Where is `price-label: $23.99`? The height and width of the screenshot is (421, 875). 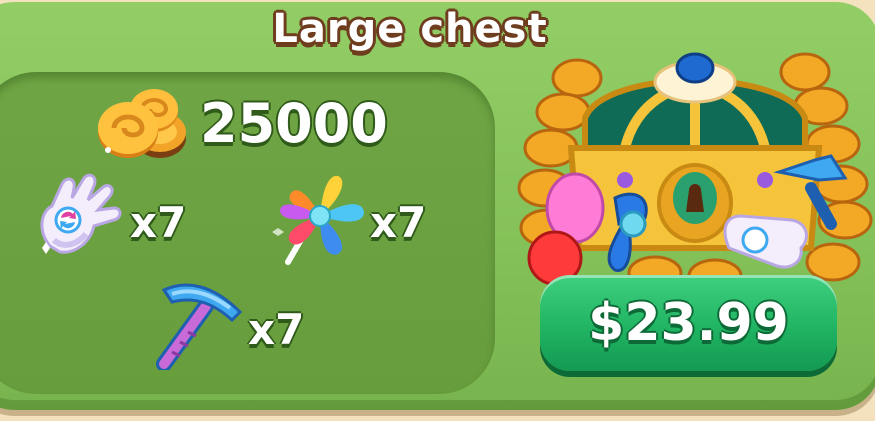 price-label: $23.99 is located at coordinates (688, 323).